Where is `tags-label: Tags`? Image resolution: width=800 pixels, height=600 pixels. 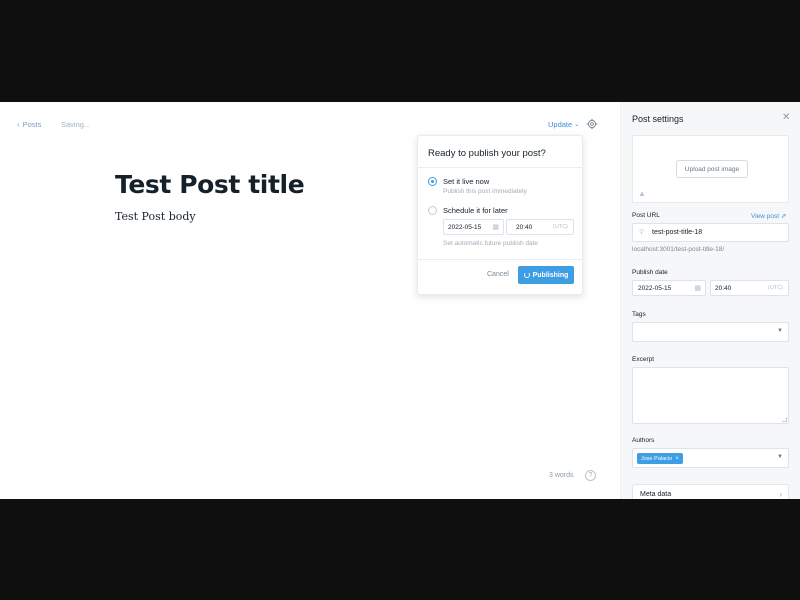 tags-label: Tags is located at coordinates (639, 314).